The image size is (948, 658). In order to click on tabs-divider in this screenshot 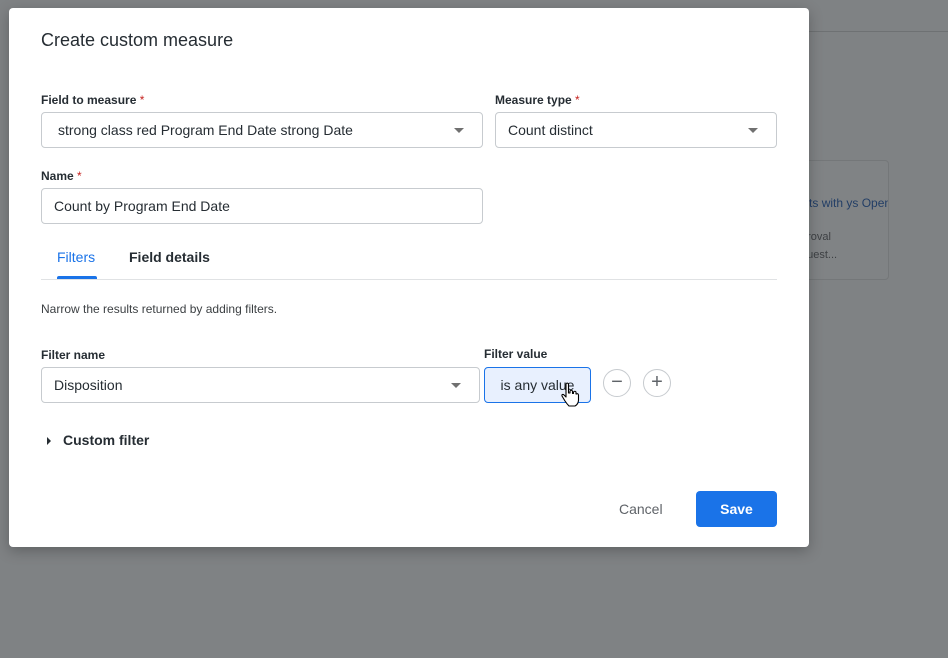, I will do `click(409, 279)`.